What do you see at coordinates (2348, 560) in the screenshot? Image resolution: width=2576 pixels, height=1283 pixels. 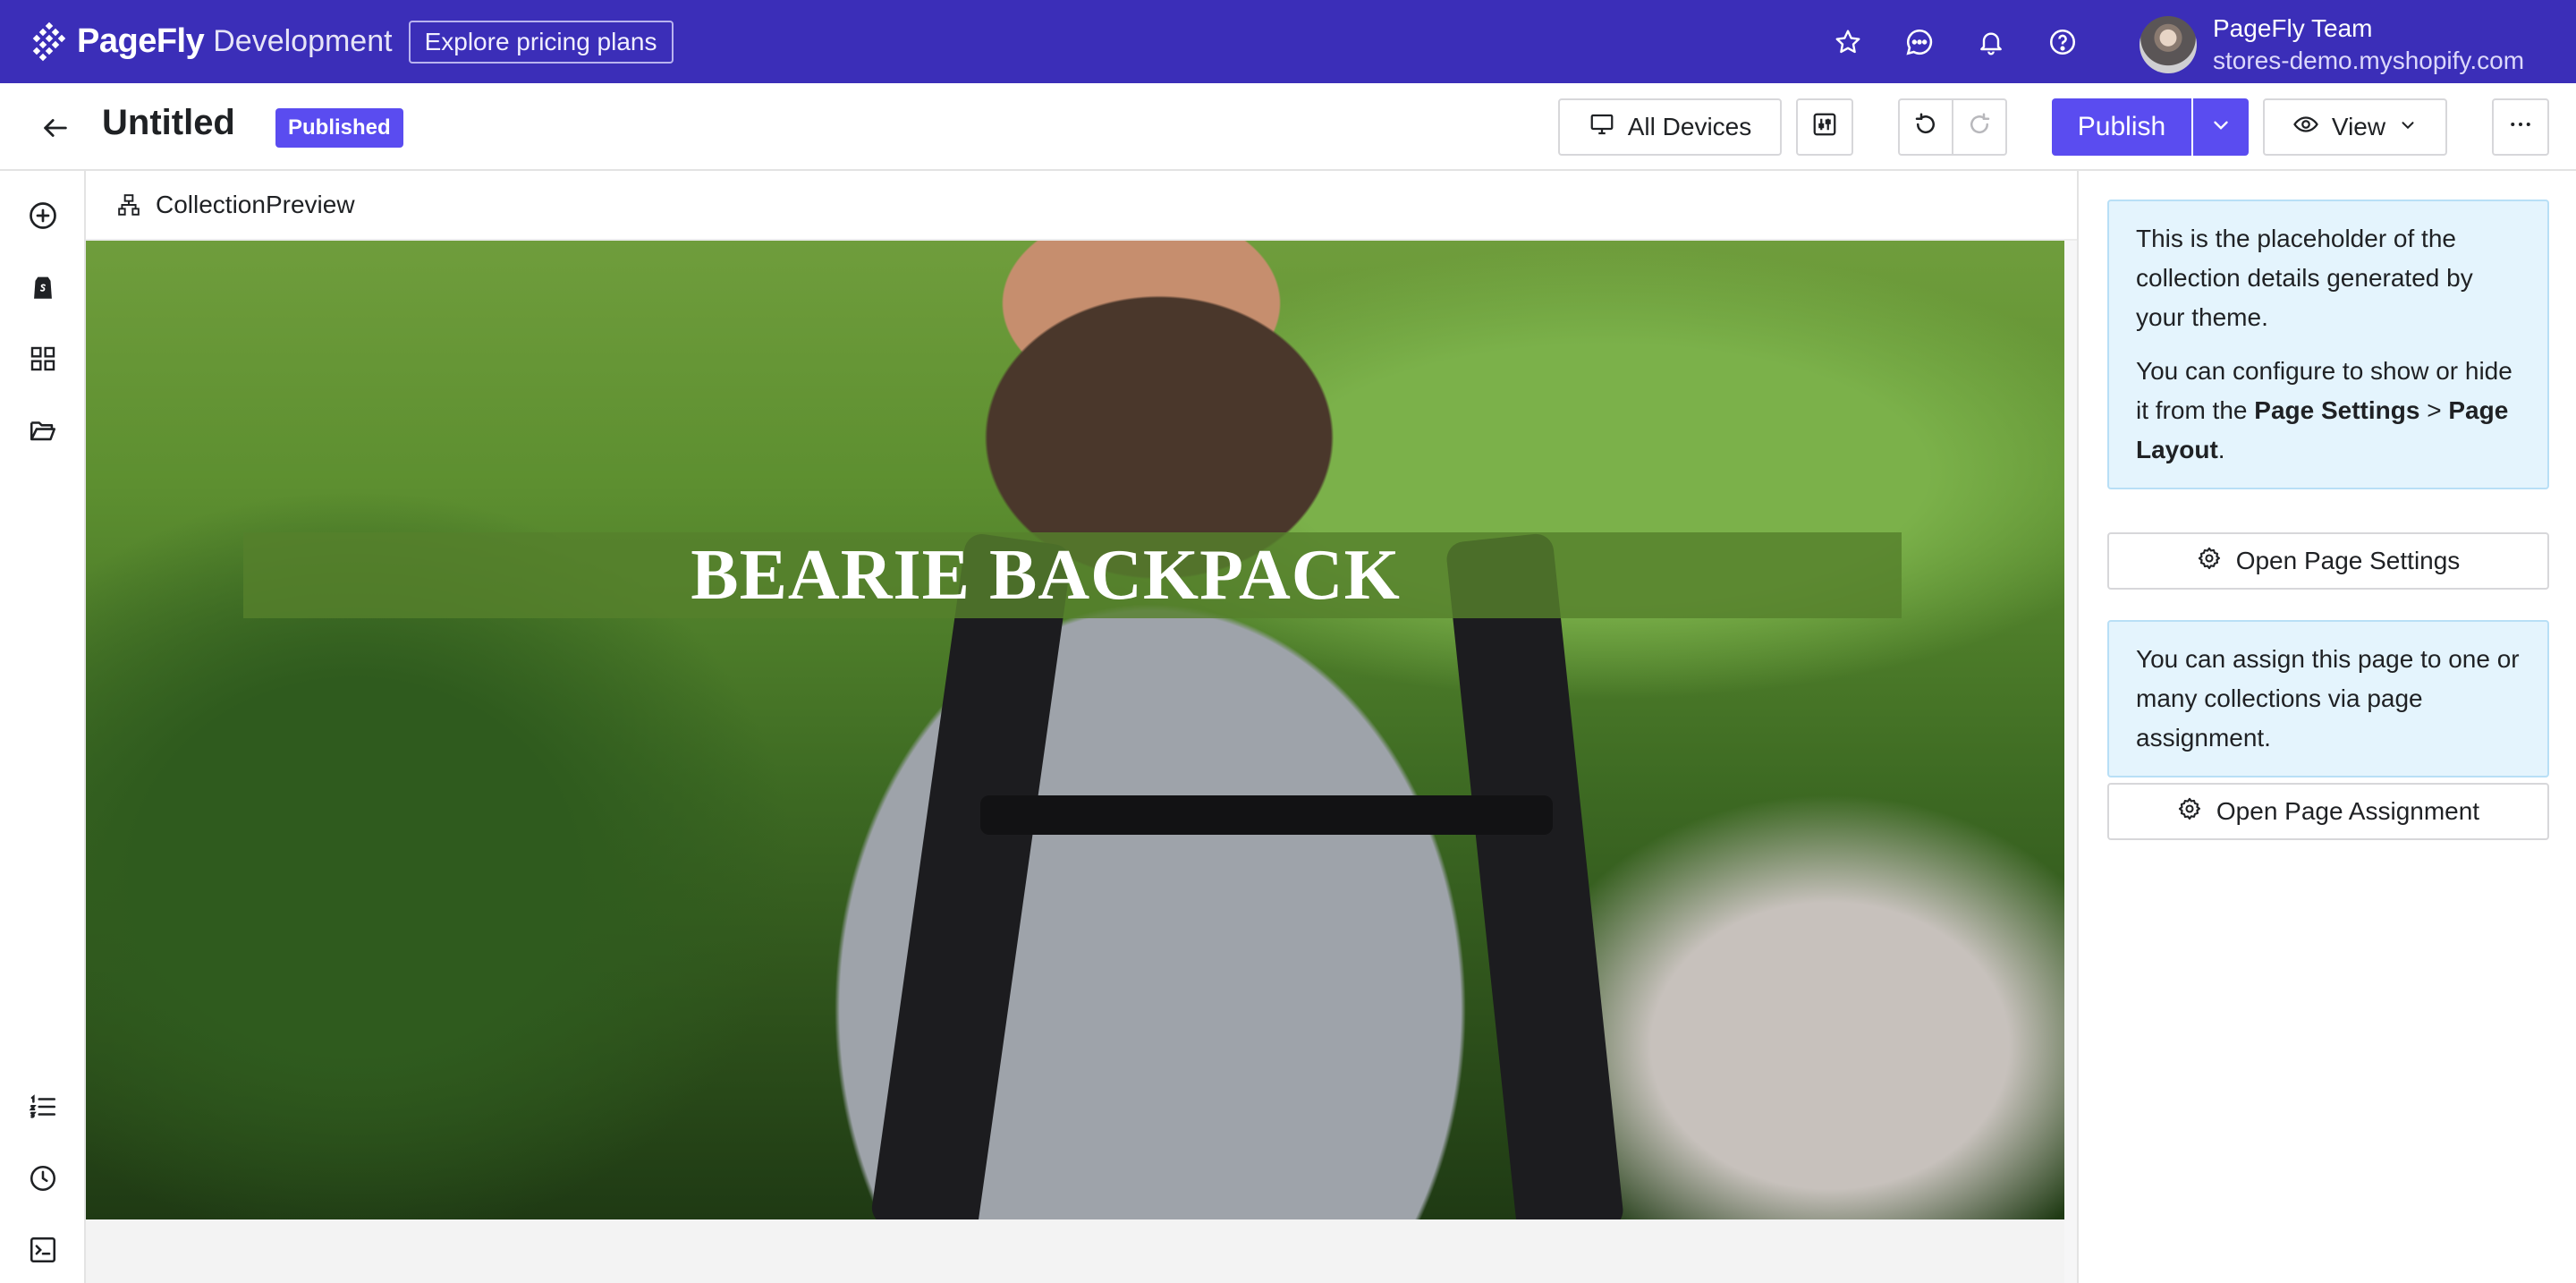 I see `open-page-settings-label: Open Page Settings` at bounding box center [2348, 560].